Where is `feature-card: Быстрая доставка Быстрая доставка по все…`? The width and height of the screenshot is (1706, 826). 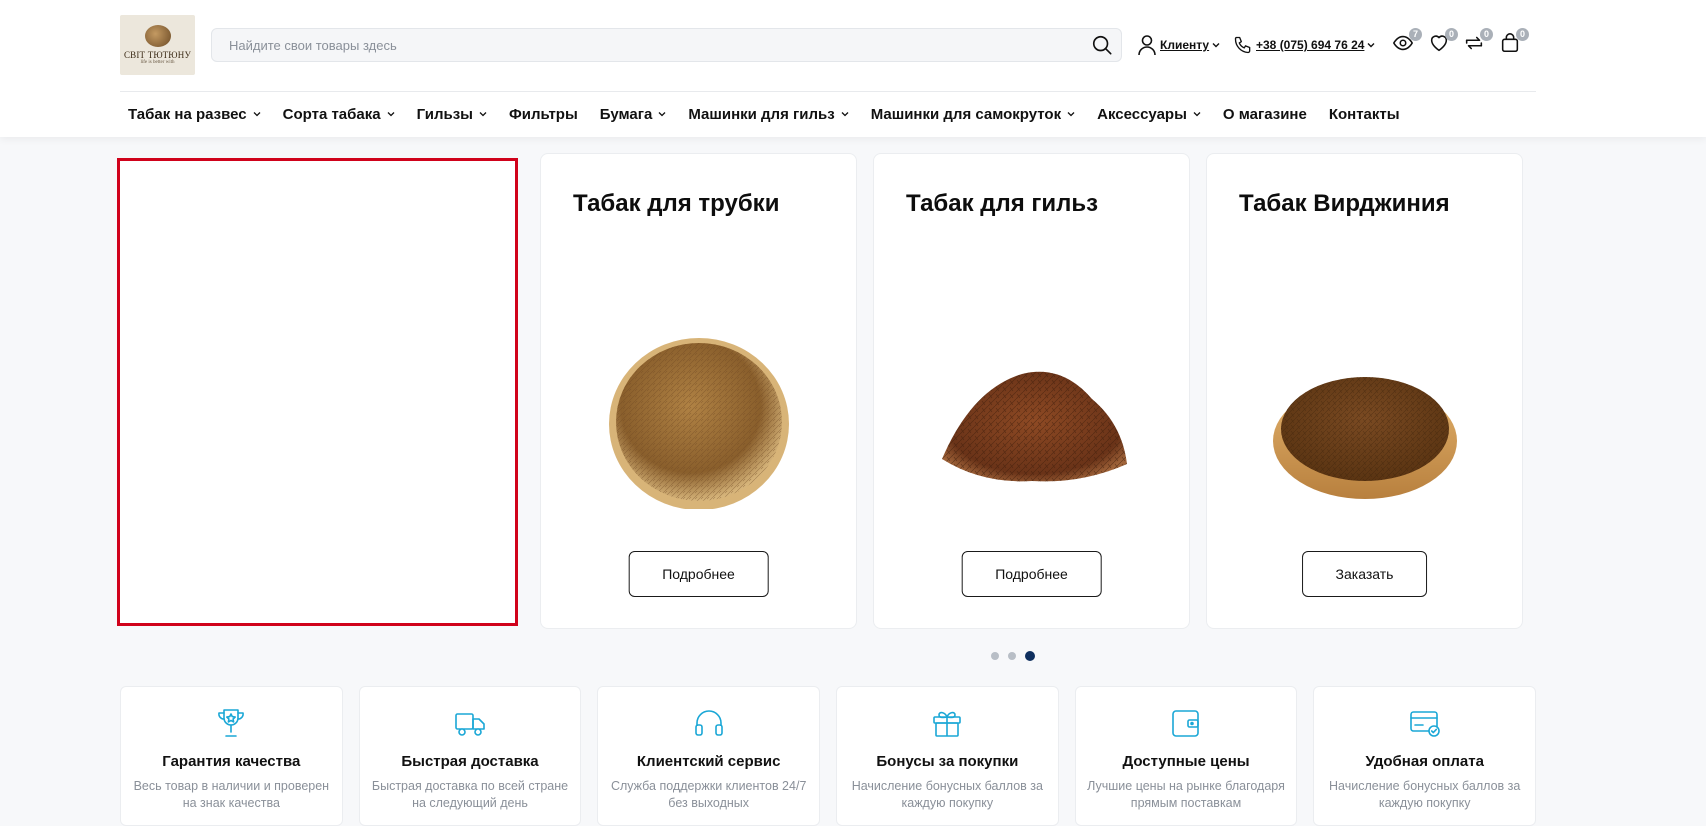
feature-card: Быстрая доставка Быстрая доставка по все… is located at coordinates (470, 756).